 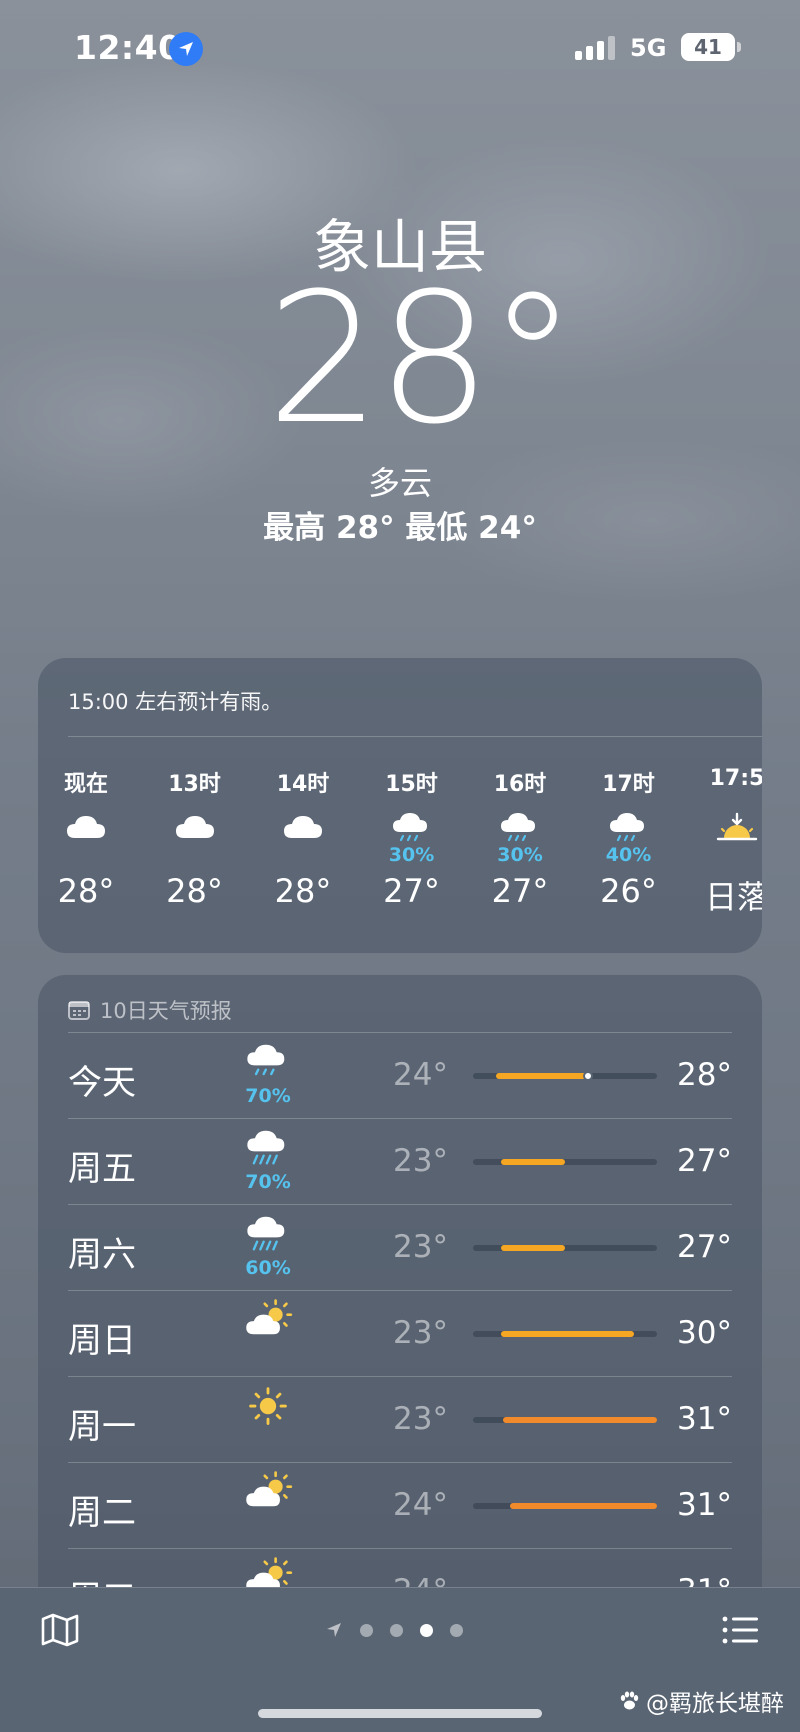 I want to click on daily-row: 周日 23° 30°, so click(x=400, y=1333).